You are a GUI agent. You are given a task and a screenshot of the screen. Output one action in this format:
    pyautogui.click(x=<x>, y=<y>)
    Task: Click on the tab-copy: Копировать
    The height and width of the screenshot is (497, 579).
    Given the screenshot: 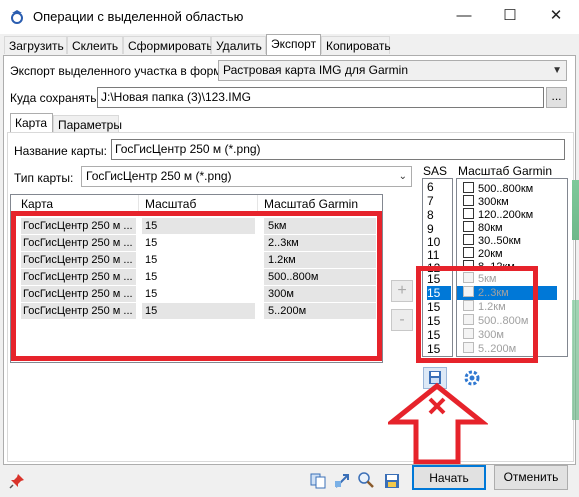 What is the action you would take?
    pyautogui.click(x=356, y=45)
    